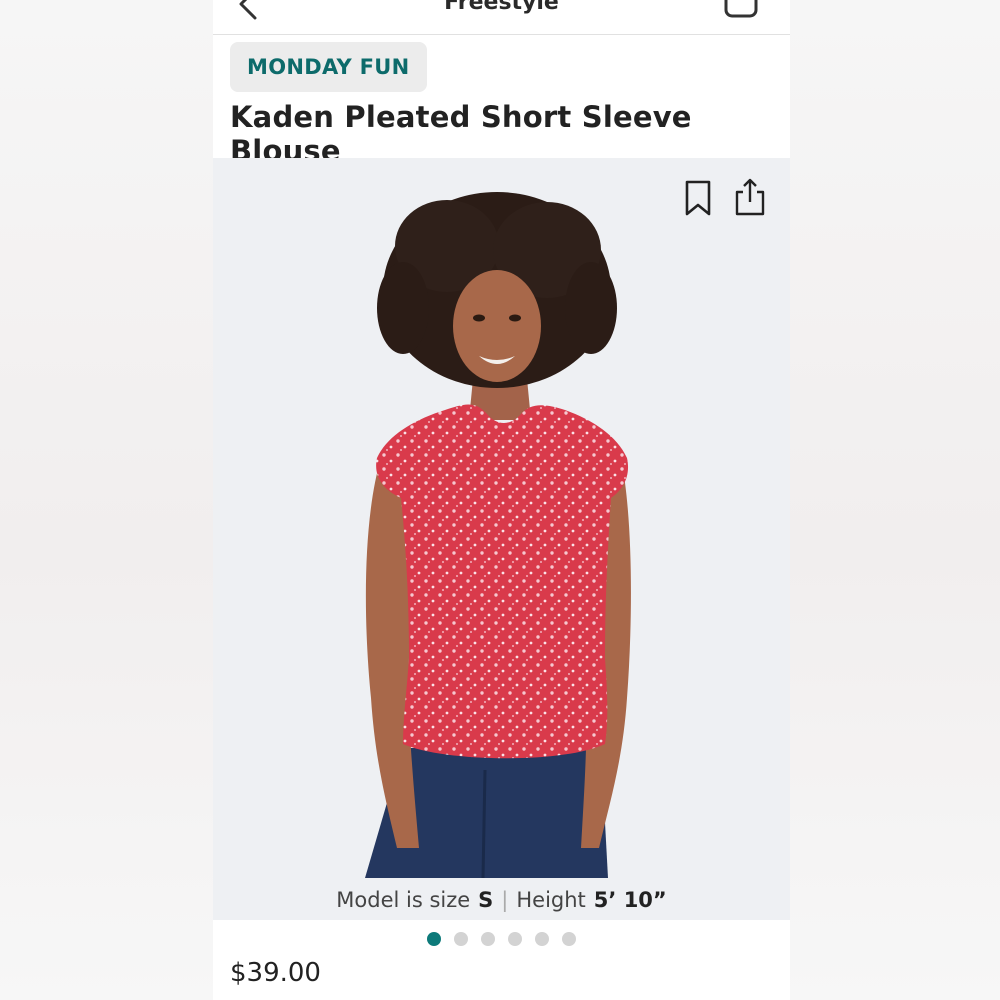 The height and width of the screenshot is (1000, 1000). I want to click on product-price: $39.00, so click(275, 973).